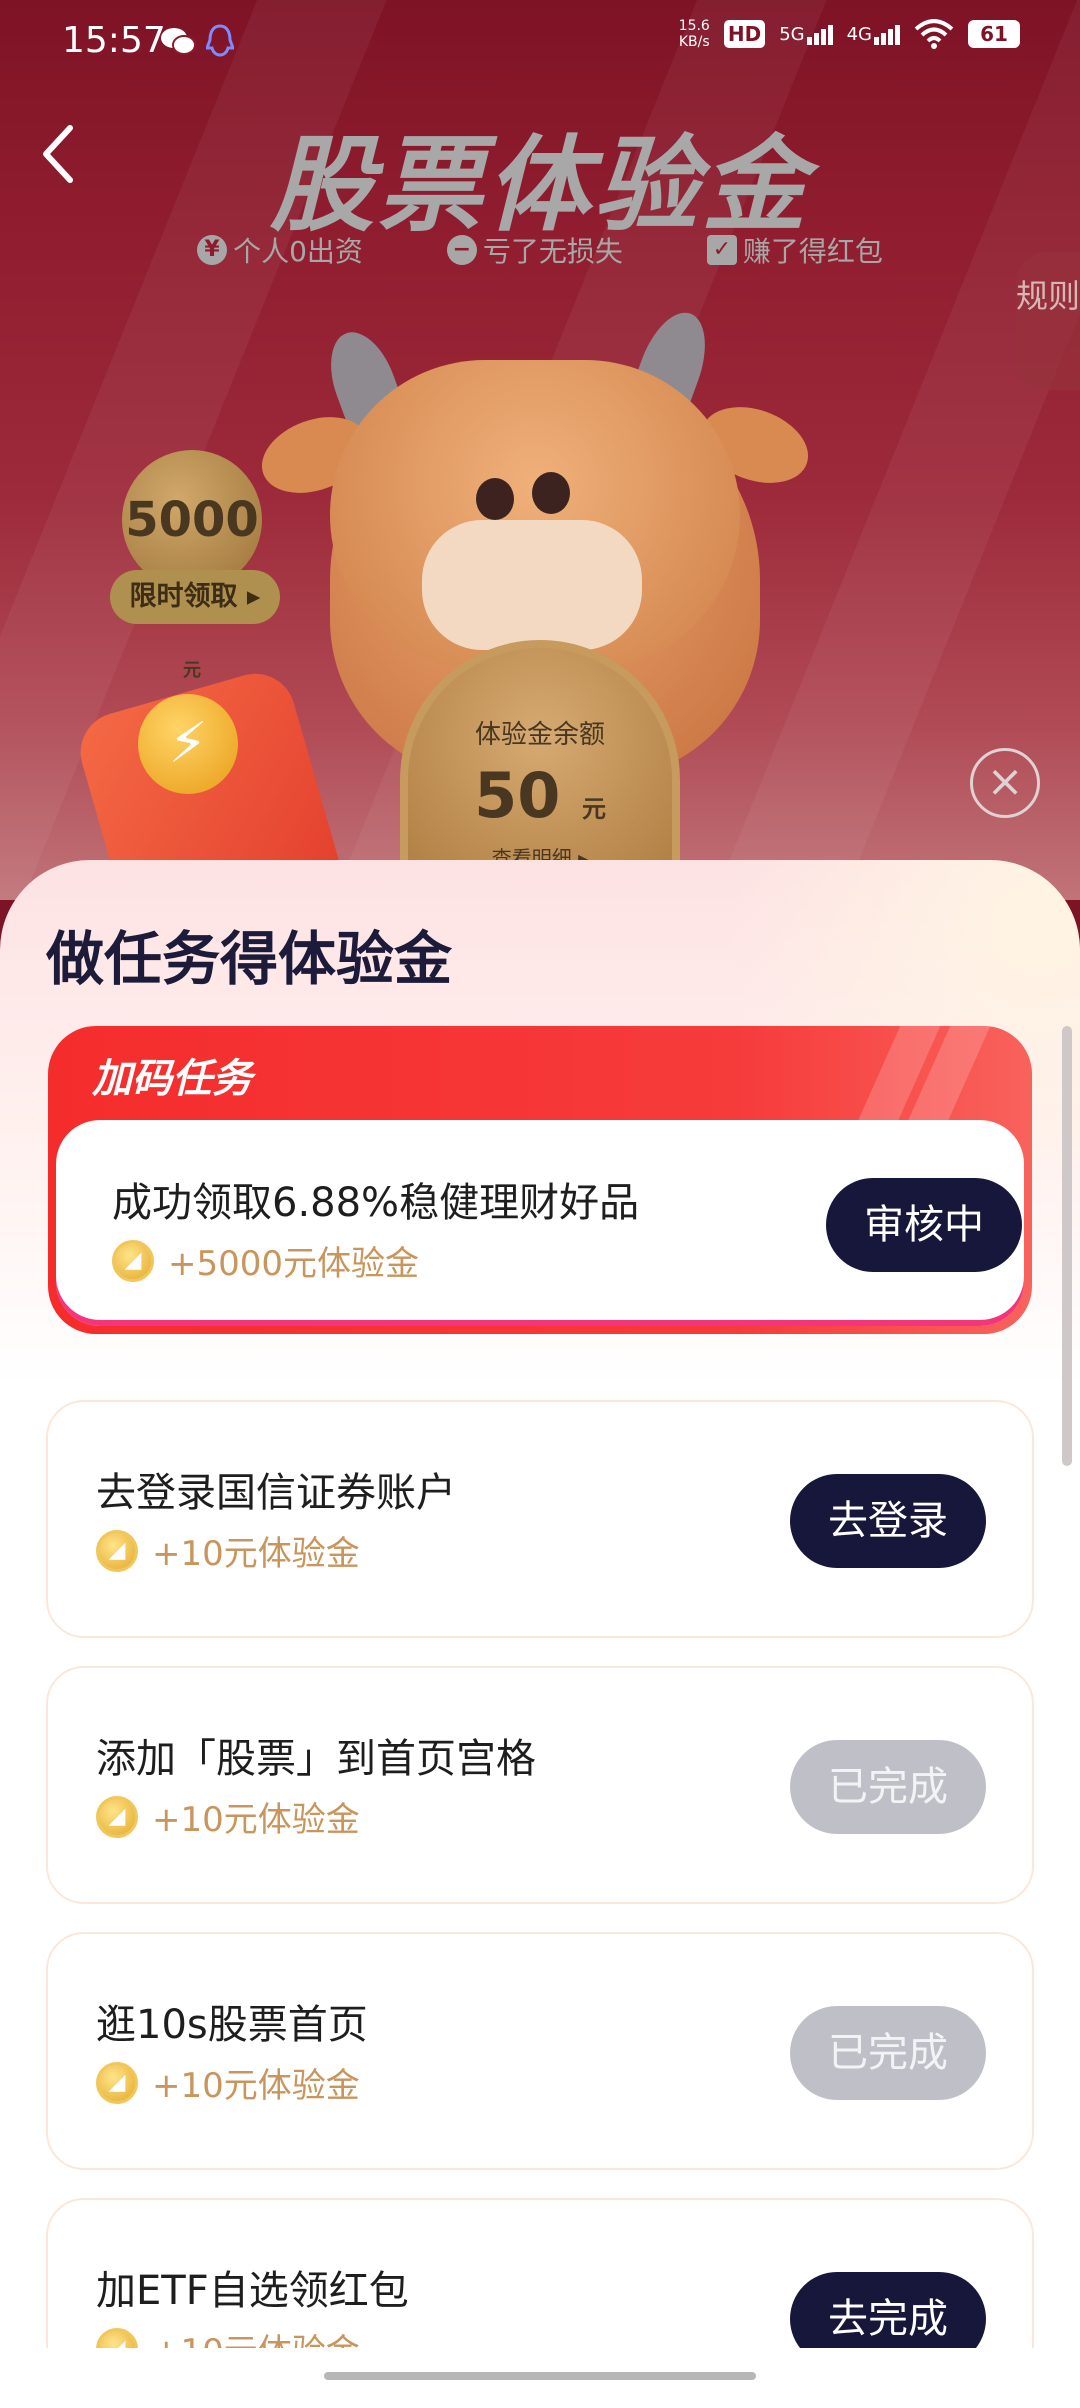  What do you see at coordinates (316, 1759) in the screenshot?
I see `task-name: 添加「股票」到首页宫格` at bounding box center [316, 1759].